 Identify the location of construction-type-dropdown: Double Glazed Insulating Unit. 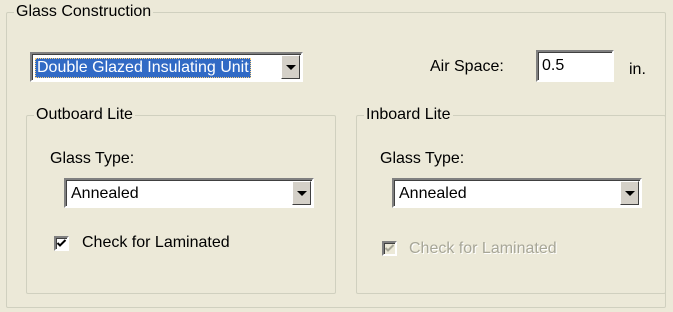
(166, 67).